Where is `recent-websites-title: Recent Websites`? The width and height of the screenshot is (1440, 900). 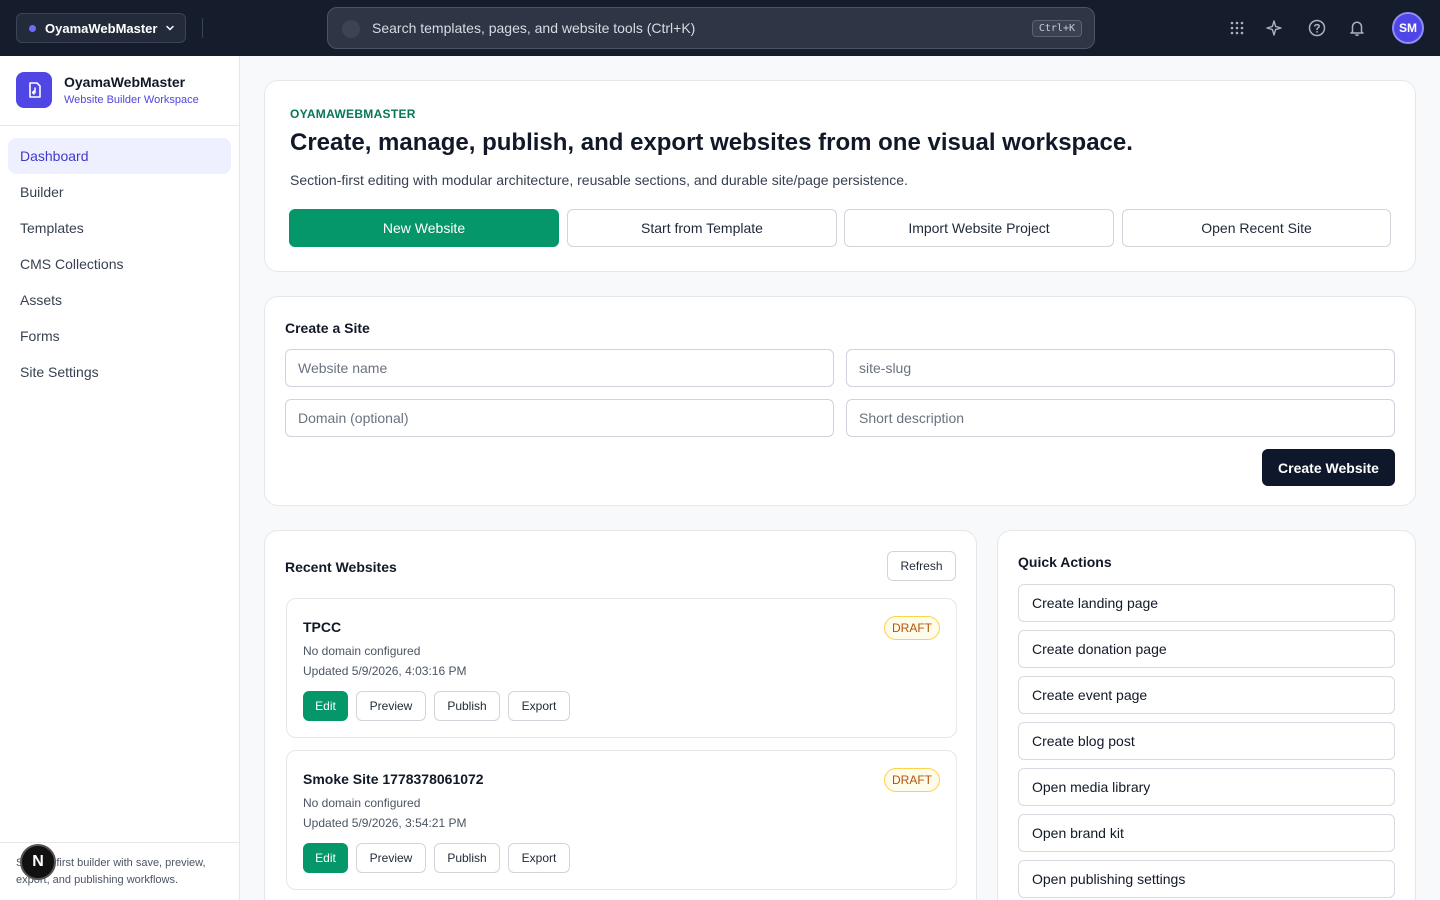 recent-websites-title: Recent Websites is located at coordinates (341, 567).